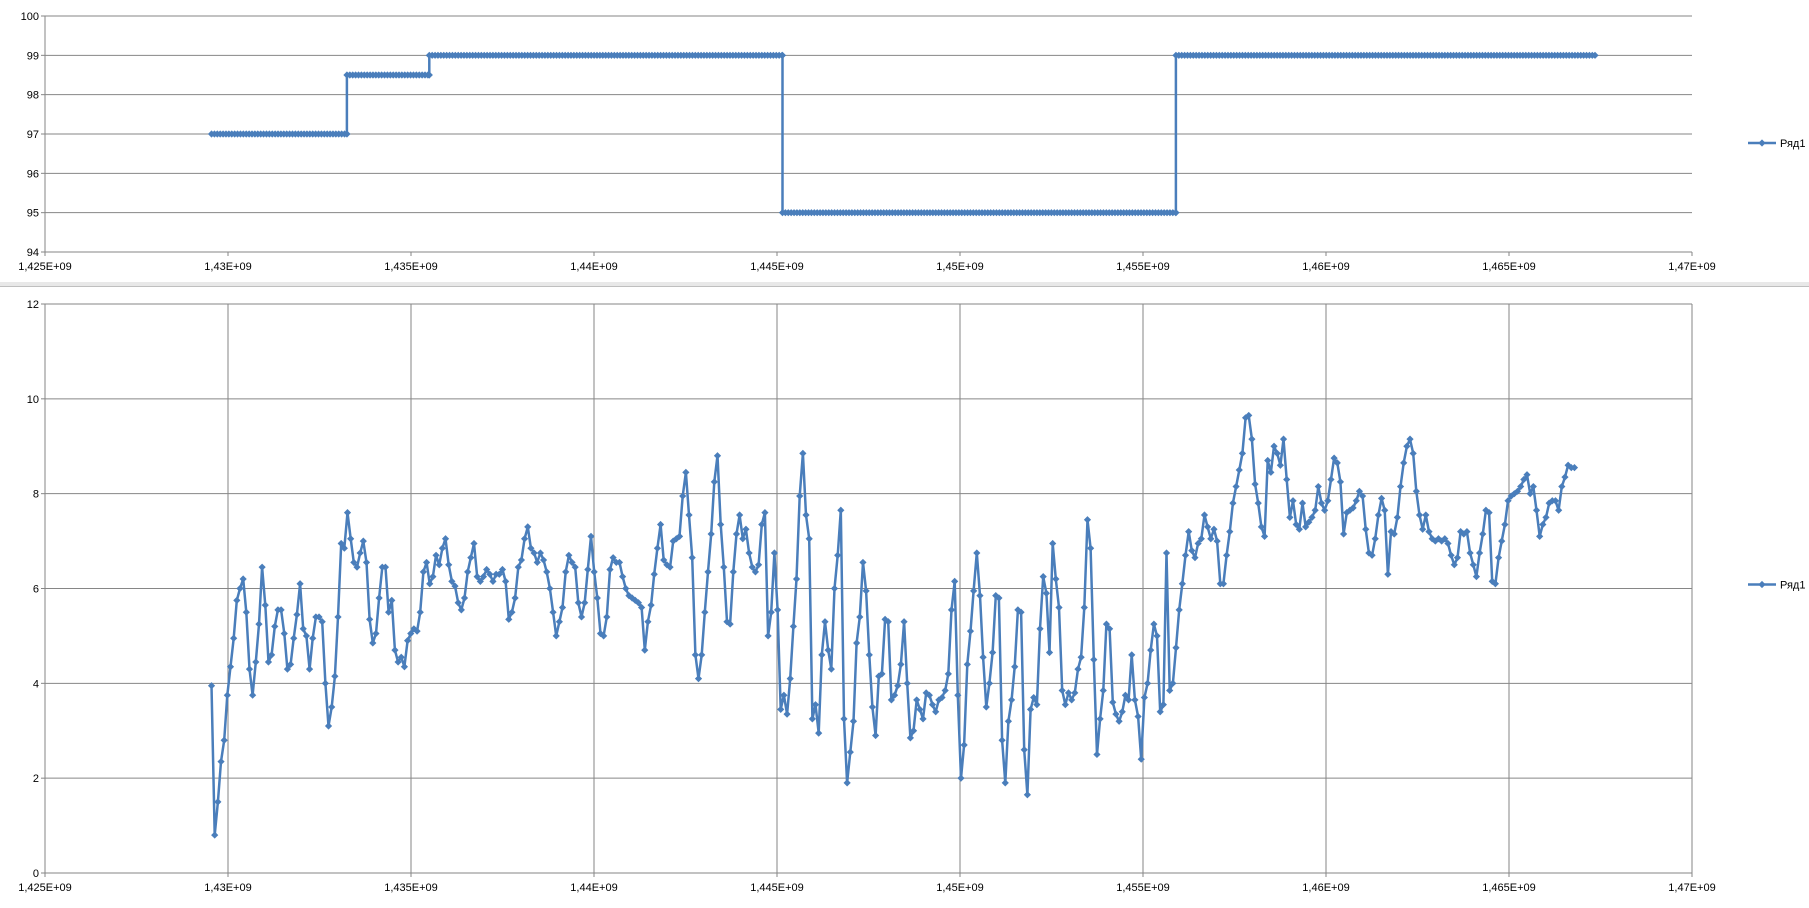 The height and width of the screenshot is (908, 1809). I want to click on x-tick-label: 1,445E+09, so click(777, 267).